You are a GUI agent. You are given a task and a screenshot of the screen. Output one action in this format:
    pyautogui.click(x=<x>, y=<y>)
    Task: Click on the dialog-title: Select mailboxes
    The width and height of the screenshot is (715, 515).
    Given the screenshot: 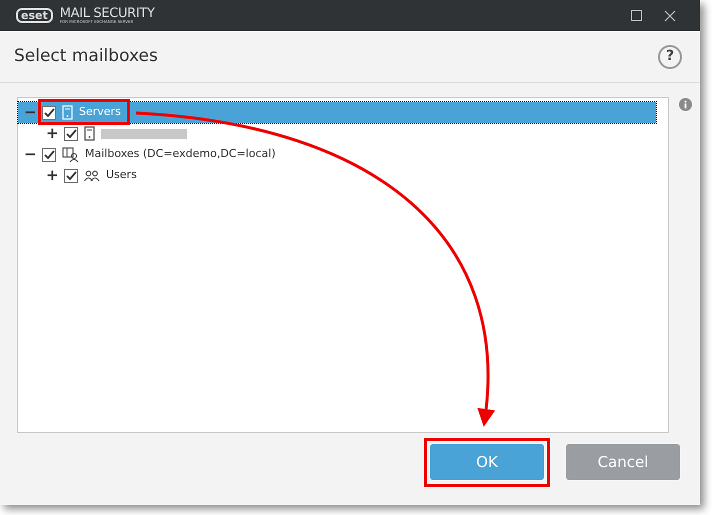 What is the action you would take?
    pyautogui.click(x=86, y=56)
    